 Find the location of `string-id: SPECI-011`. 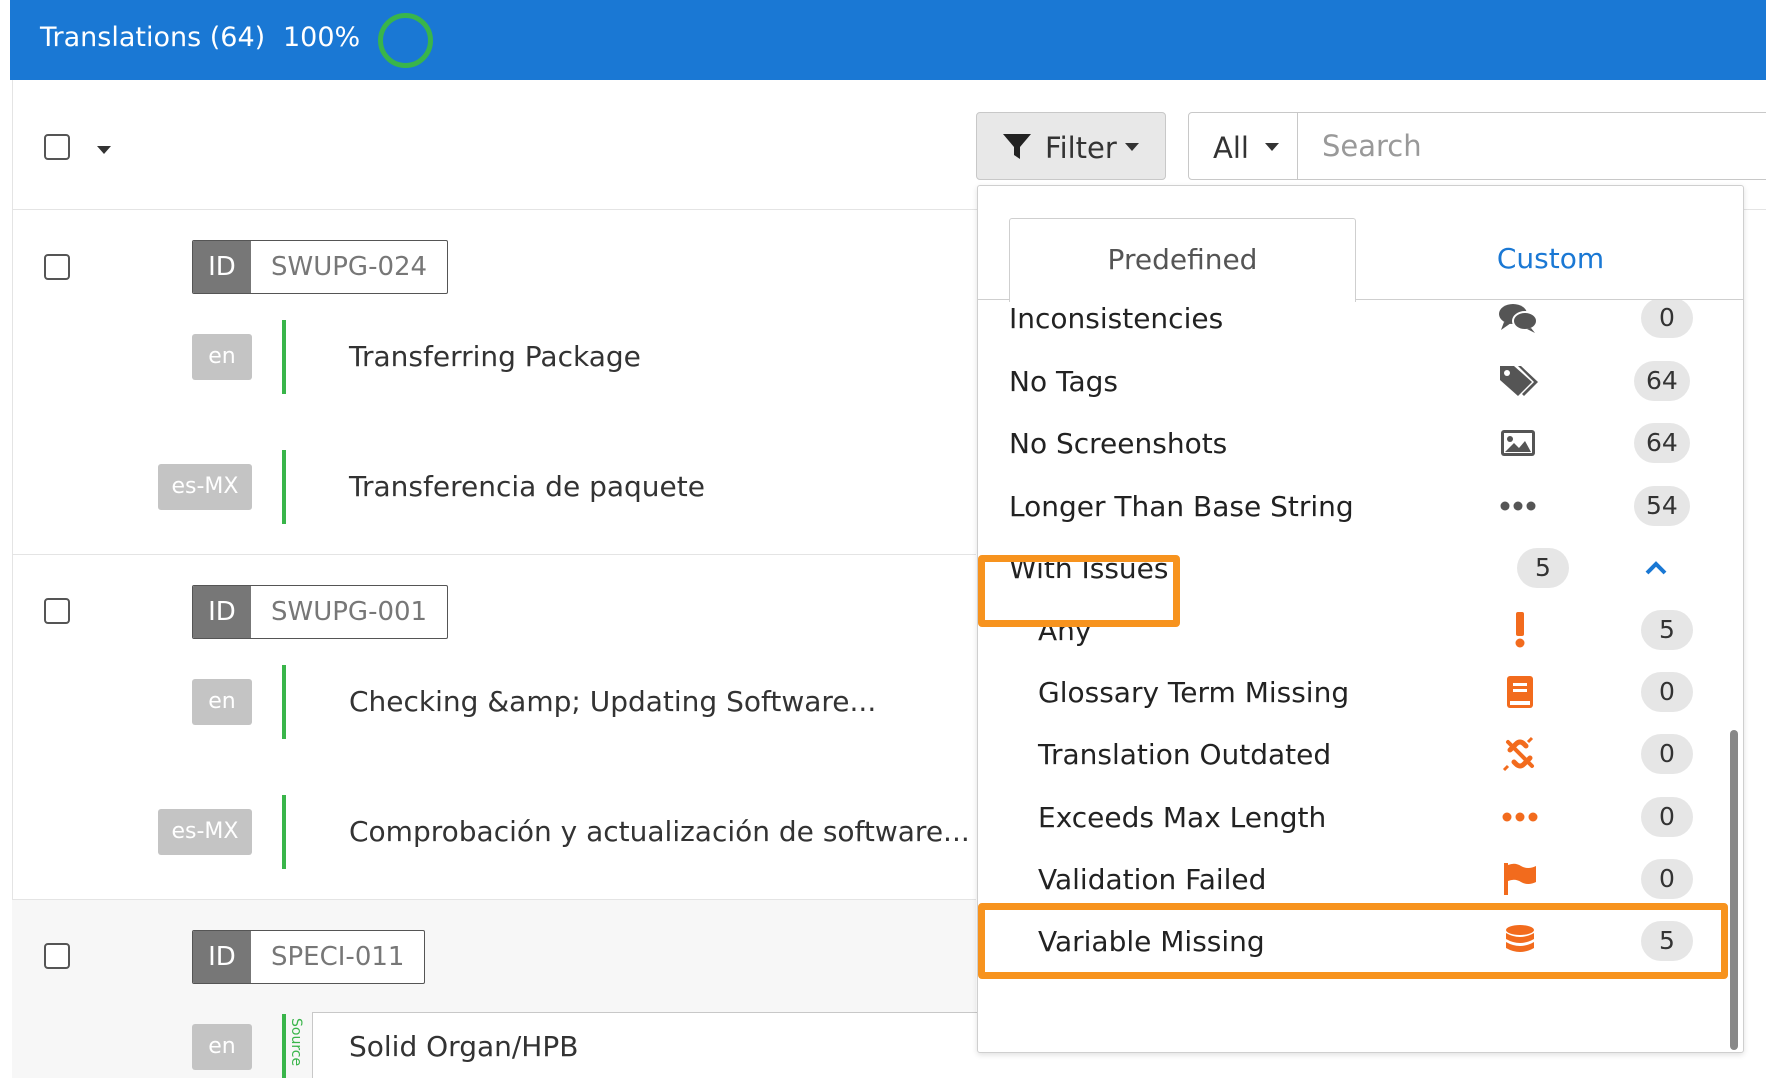

string-id: SPECI-011 is located at coordinates (338, 957).